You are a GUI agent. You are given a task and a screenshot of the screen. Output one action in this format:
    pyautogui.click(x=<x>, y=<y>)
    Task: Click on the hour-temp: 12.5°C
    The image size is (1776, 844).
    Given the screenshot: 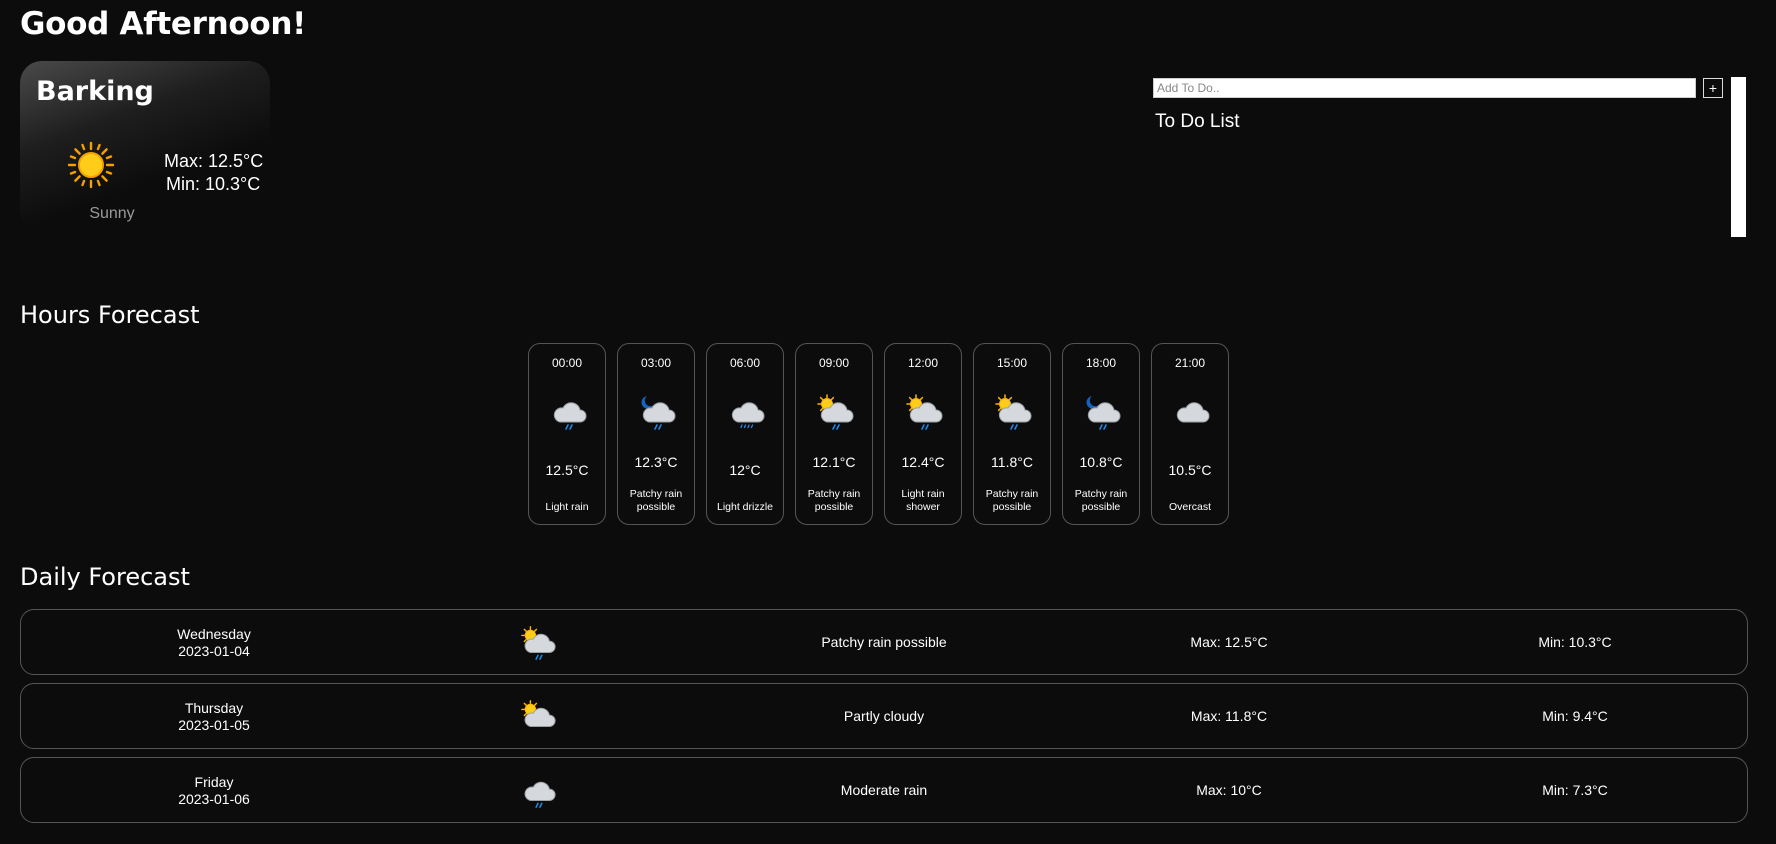 What is the action you would take?
    pyautogui.click(x=567, y=470)
    